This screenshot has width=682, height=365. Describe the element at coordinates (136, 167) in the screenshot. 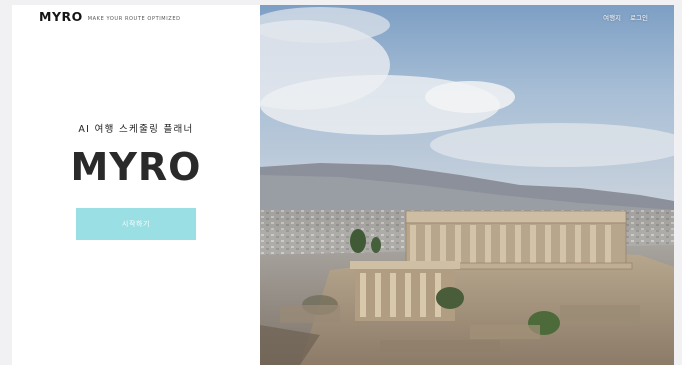

I see `hero-title: MYRO` at that location.